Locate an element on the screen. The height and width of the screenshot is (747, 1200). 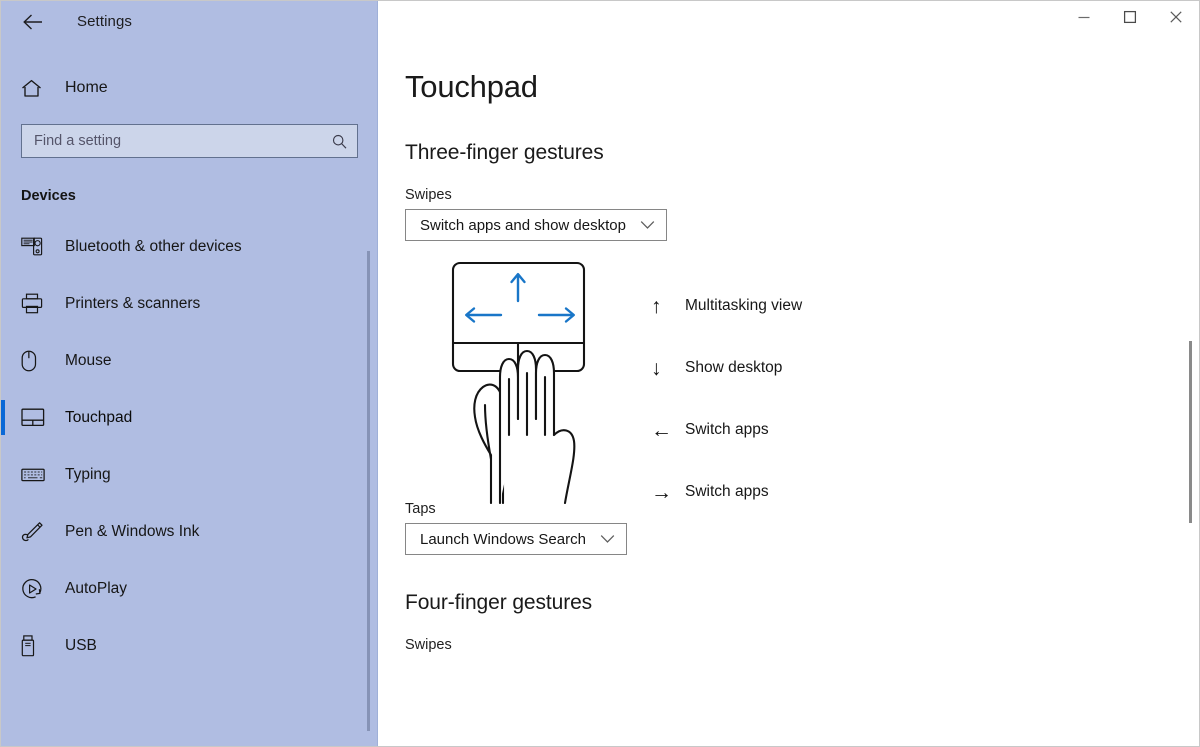
dropdown-three-finger-taps: Launch Windows Search is located at coordinates (516, 539).